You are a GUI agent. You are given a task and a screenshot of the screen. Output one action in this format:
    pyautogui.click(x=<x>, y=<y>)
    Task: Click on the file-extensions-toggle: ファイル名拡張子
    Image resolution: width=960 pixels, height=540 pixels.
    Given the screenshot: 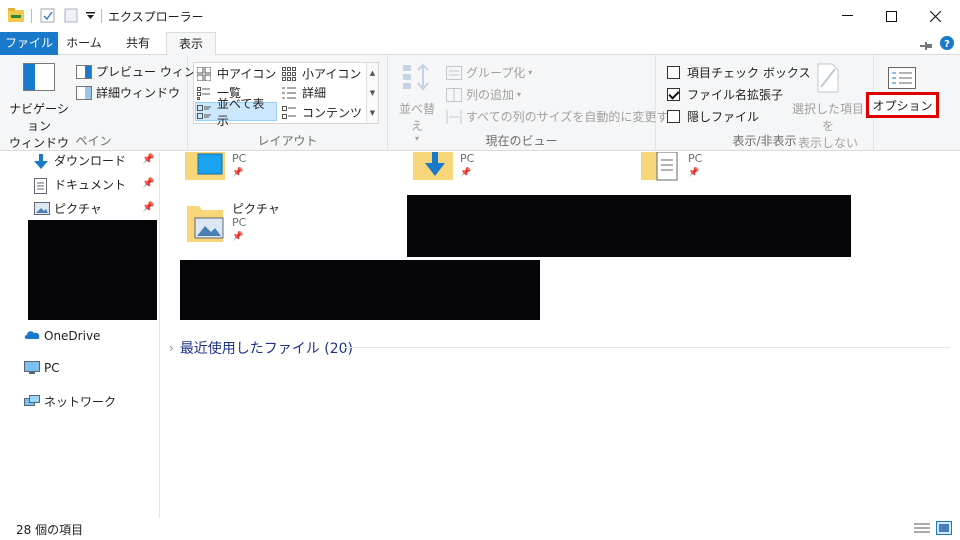 What is the action you would take?
    pyautogui.click(x=725, y=94)
    